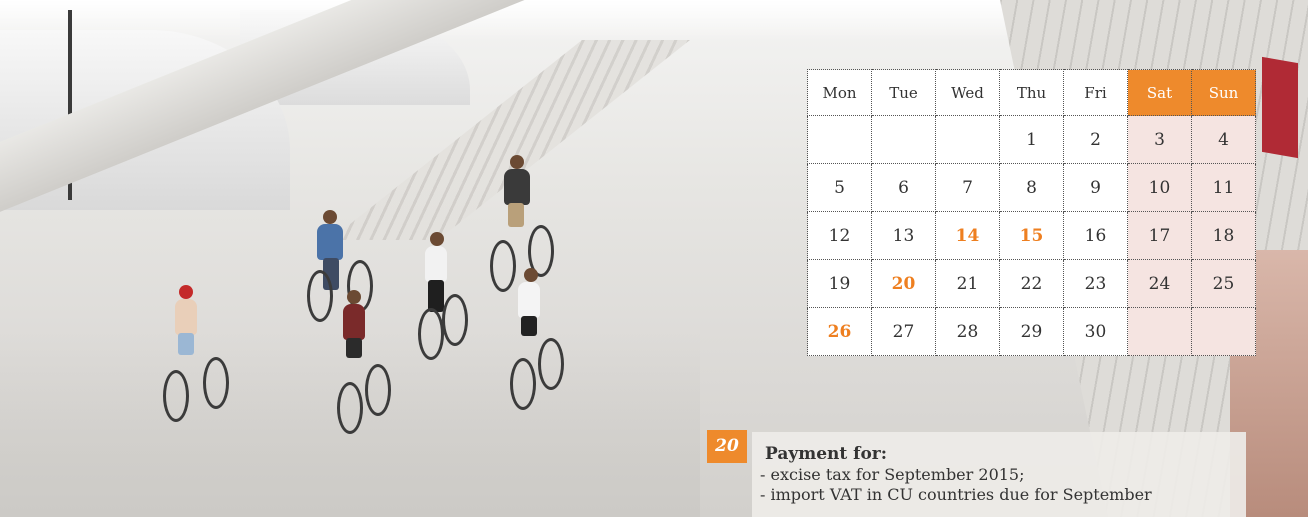 The image size is (1308, 517). Describe the element at coordinates (967, 235) in the screenshot. I see `calendar-day-cell: 14` at that location.